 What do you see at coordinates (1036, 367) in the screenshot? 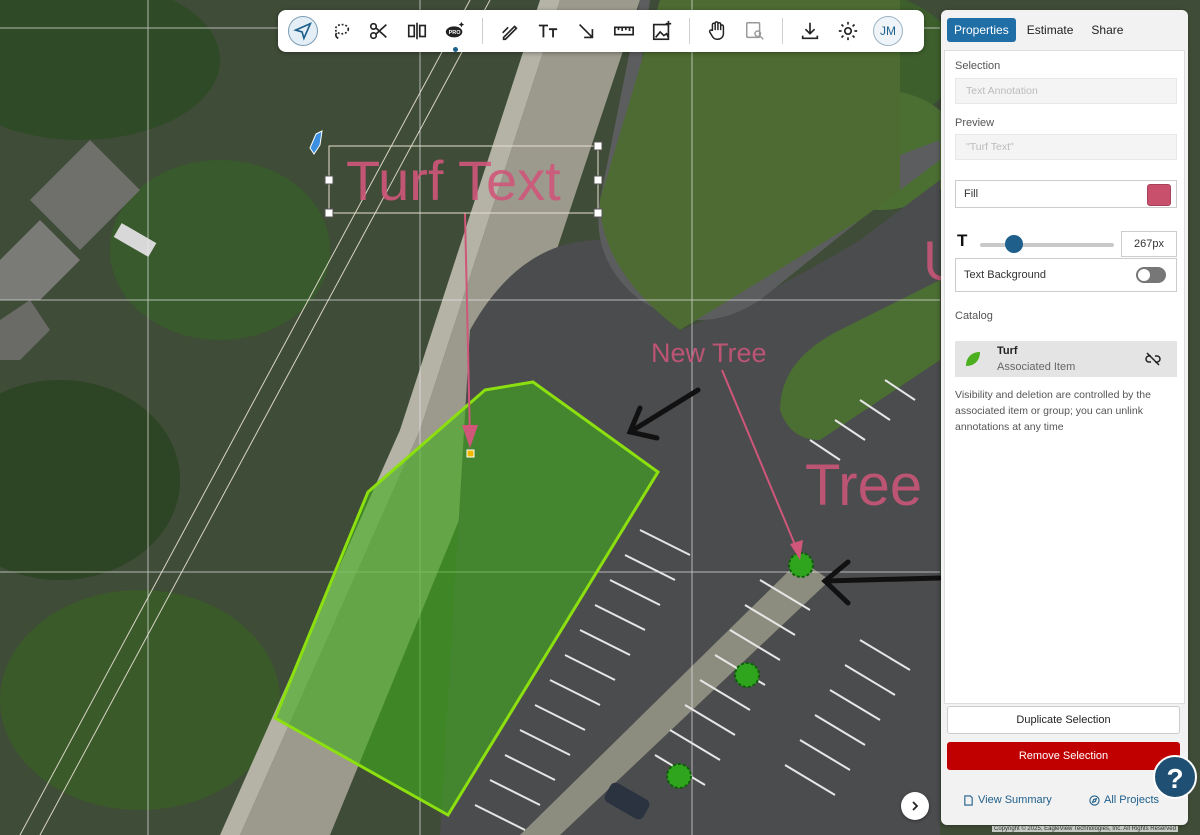
I see `catalog-item-subtitle: Associated Item` at bounding box center [1036, 367].